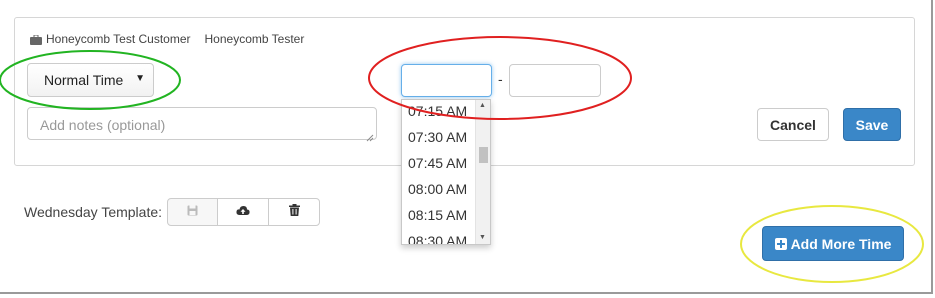 The image size is (935, 298). Describe the element at coordinates (446, 80) in the screenshot. I see `start-time-input` at that location.